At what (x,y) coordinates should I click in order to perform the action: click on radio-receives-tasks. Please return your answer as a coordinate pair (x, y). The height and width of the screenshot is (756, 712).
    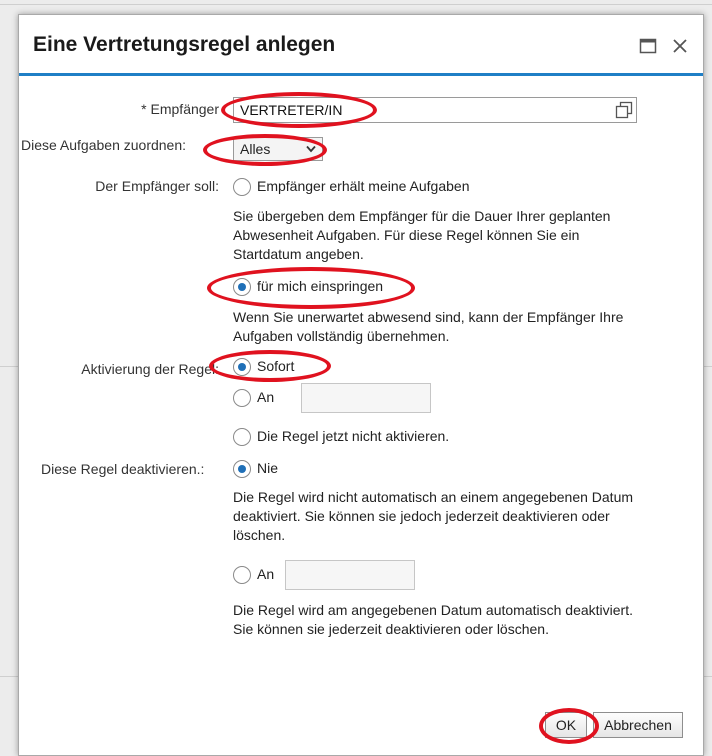
    Looking at the image, I should click on (242, 187).